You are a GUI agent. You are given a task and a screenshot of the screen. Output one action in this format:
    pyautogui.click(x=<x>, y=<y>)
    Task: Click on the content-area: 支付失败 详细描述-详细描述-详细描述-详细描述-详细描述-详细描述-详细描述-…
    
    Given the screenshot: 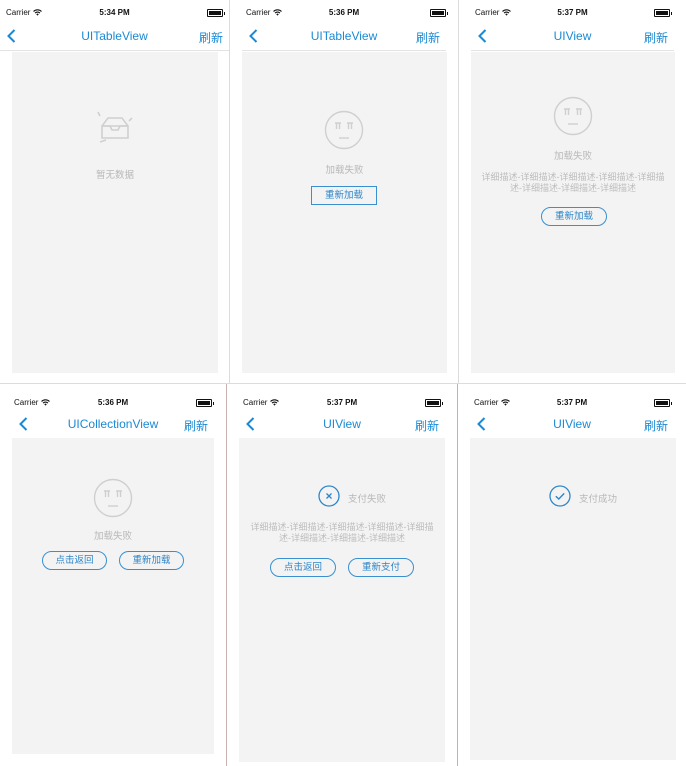 What is the action you would take?
    pyautogui.click(x=342, y=600)
    